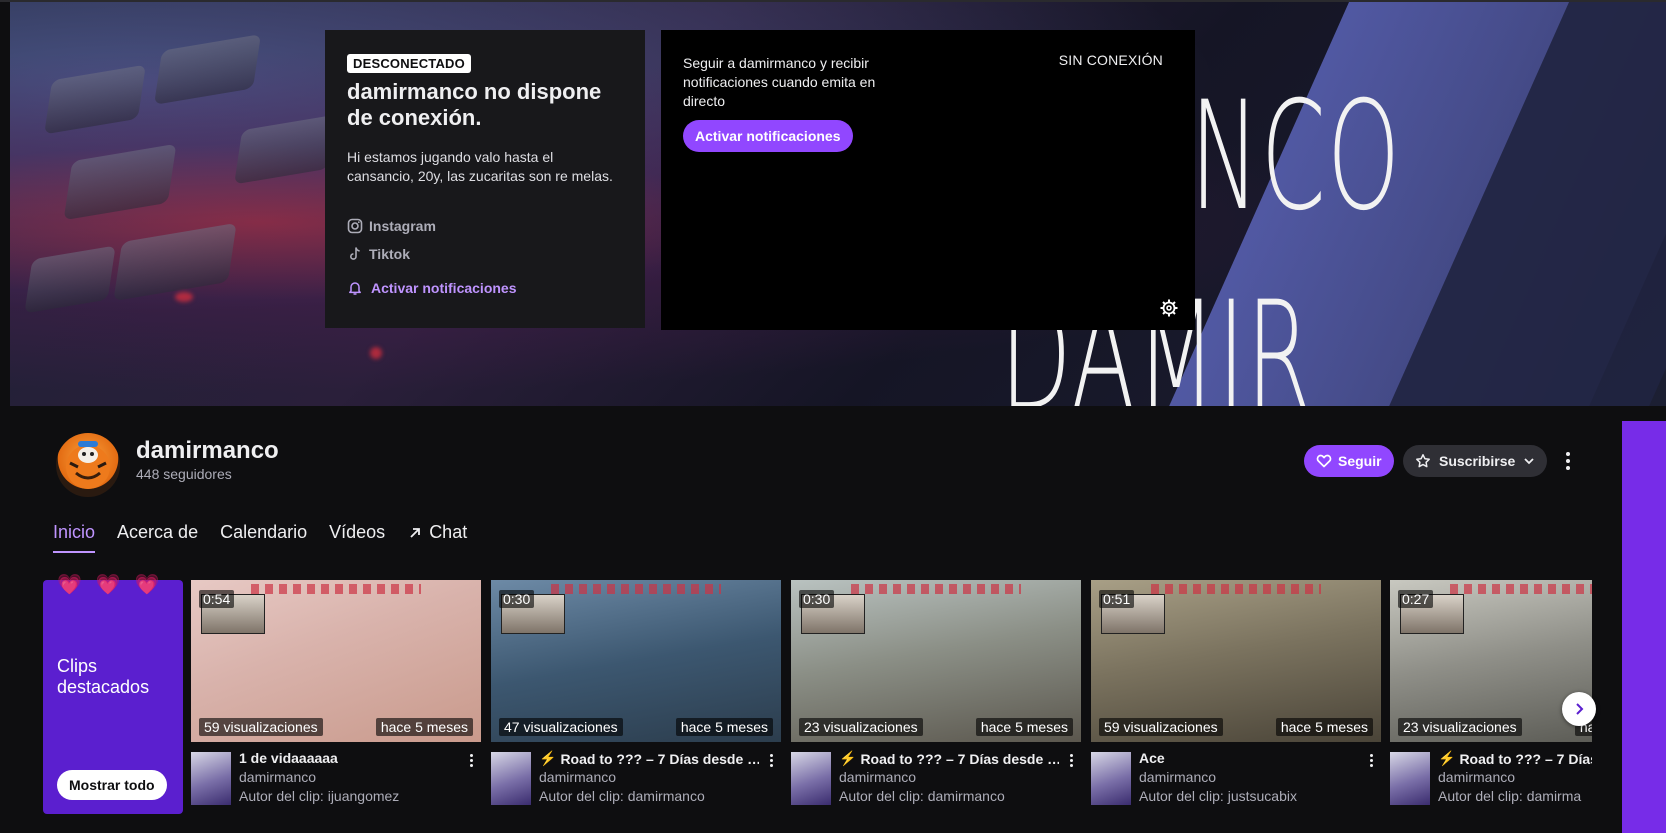 The width and height of the screenshot is (1666, 833). What do you see at coordinates (357, 537) in the screenshot?
I see `tab-videos: Vídeos` at bounding box center [357, 537].